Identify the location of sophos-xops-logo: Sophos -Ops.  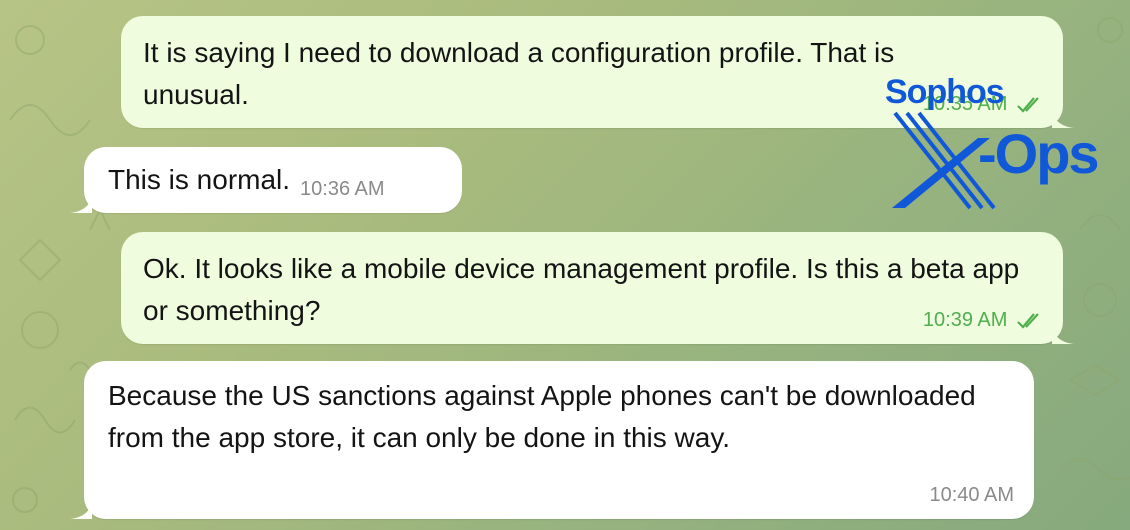
(999, 144).